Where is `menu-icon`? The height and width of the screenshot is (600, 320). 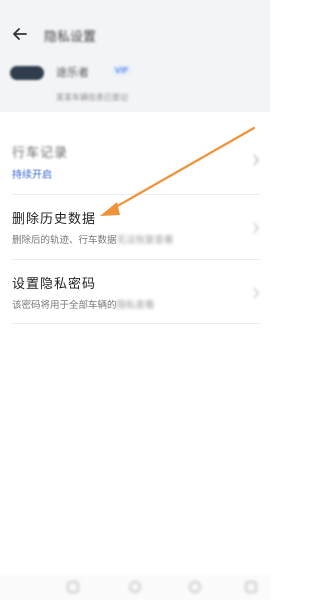 menu-icon is located at coordinates (251, 587).